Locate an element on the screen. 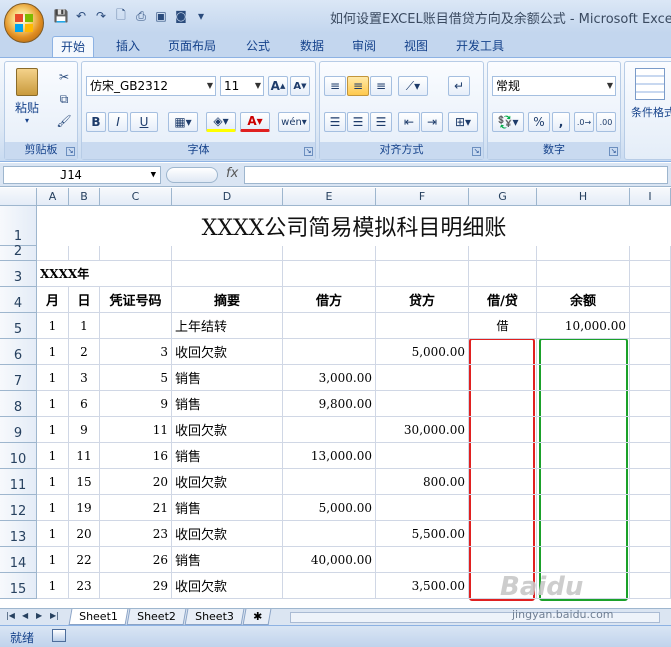  first-sheet-icon: |◀ is located at coordinates (10, 615).